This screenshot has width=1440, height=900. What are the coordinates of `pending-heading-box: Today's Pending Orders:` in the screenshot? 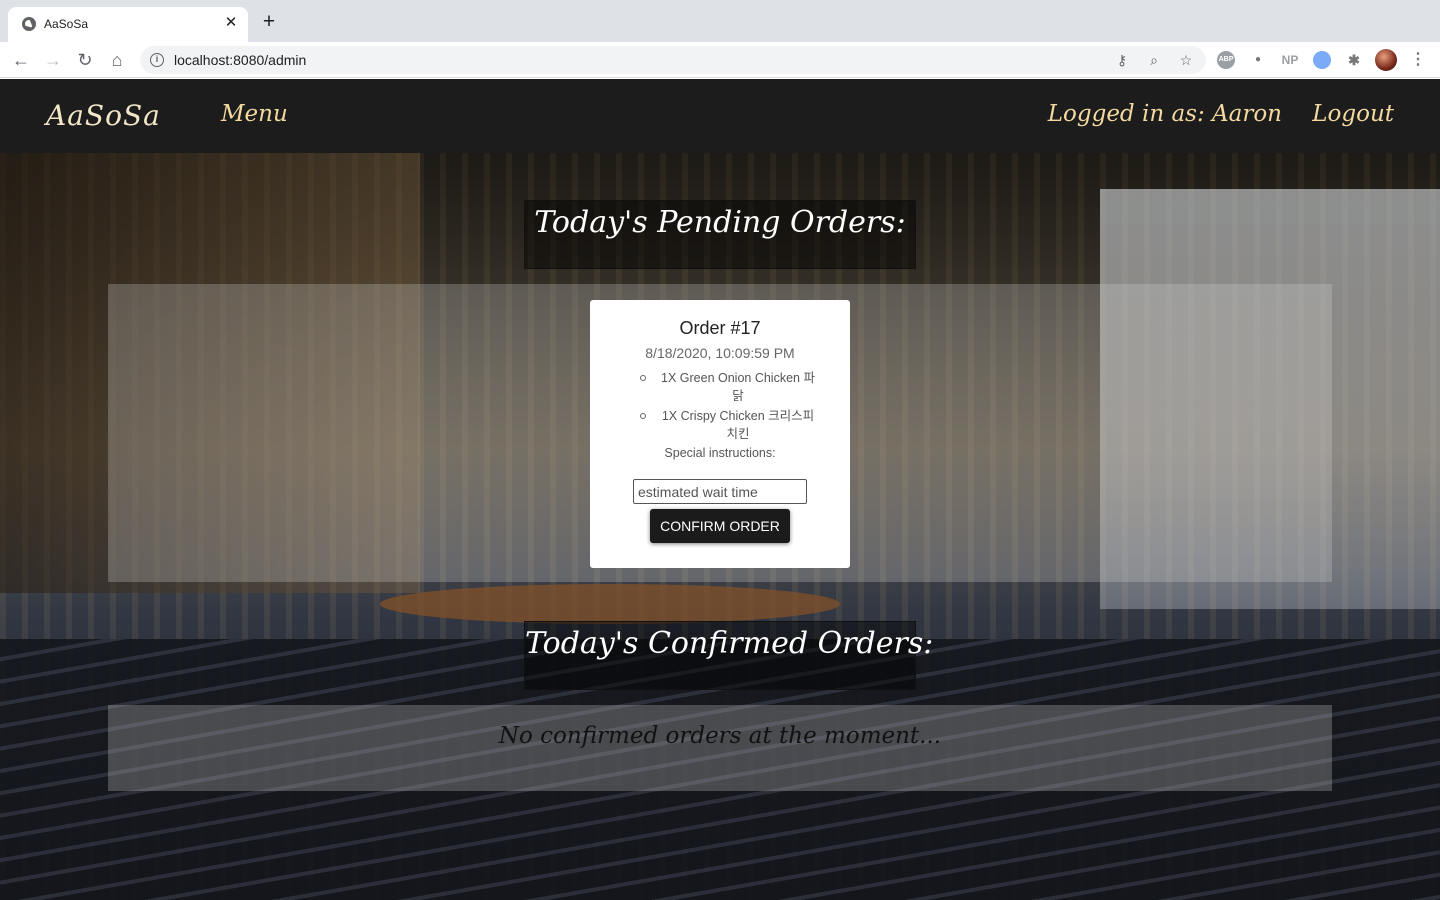 It's located at (720, 234).